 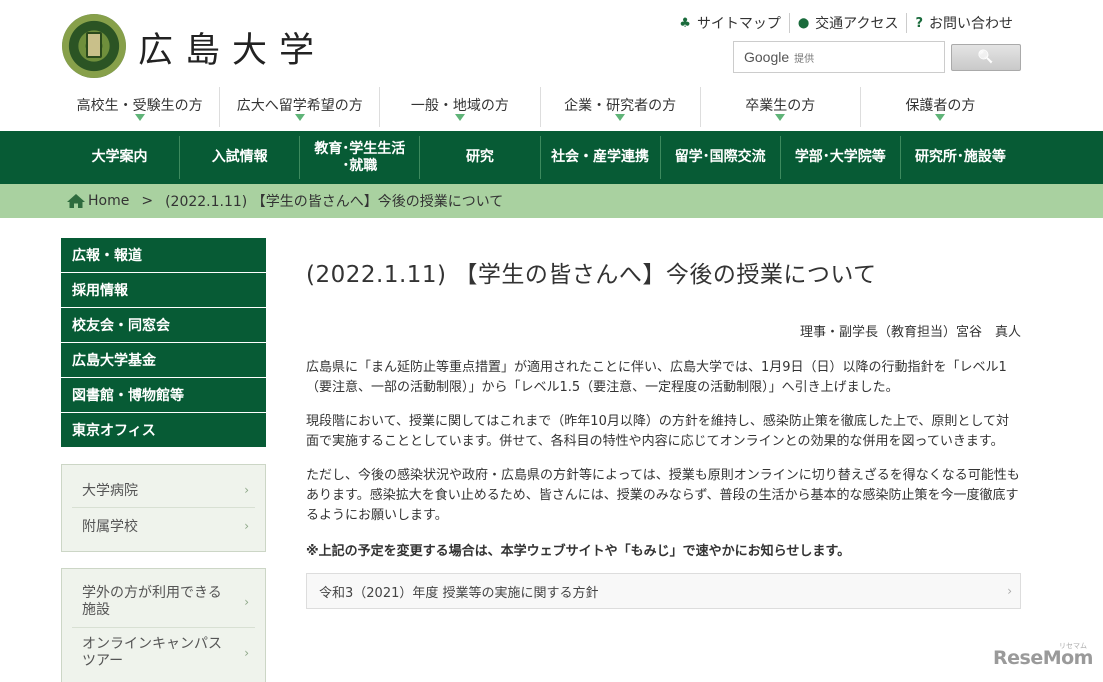 What do you see at coordinates (110, 526) in the screenshot?
I see `sidebar-item-label: 附属学校` at bounding box center [110, 526].